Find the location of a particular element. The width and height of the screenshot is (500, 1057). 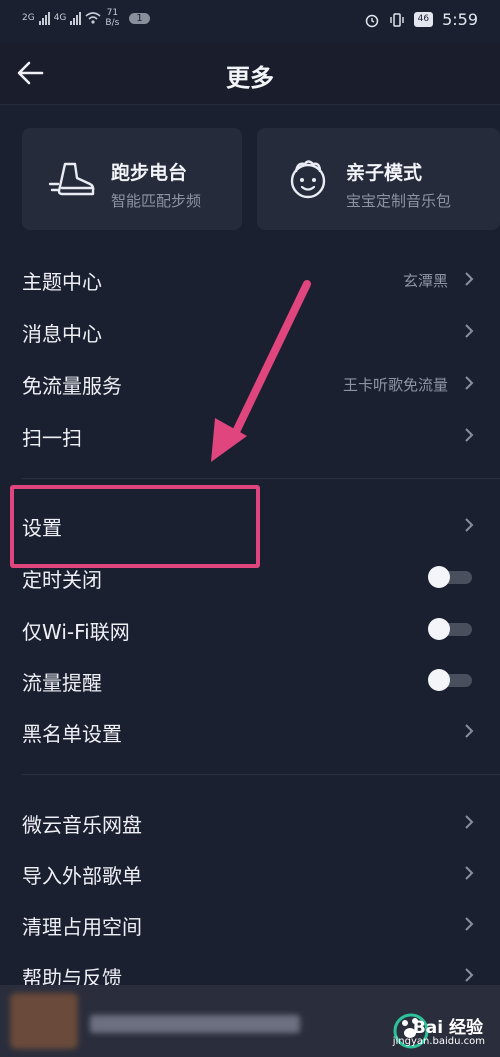

page-title: 更多 is located at coordinates (250, 78).